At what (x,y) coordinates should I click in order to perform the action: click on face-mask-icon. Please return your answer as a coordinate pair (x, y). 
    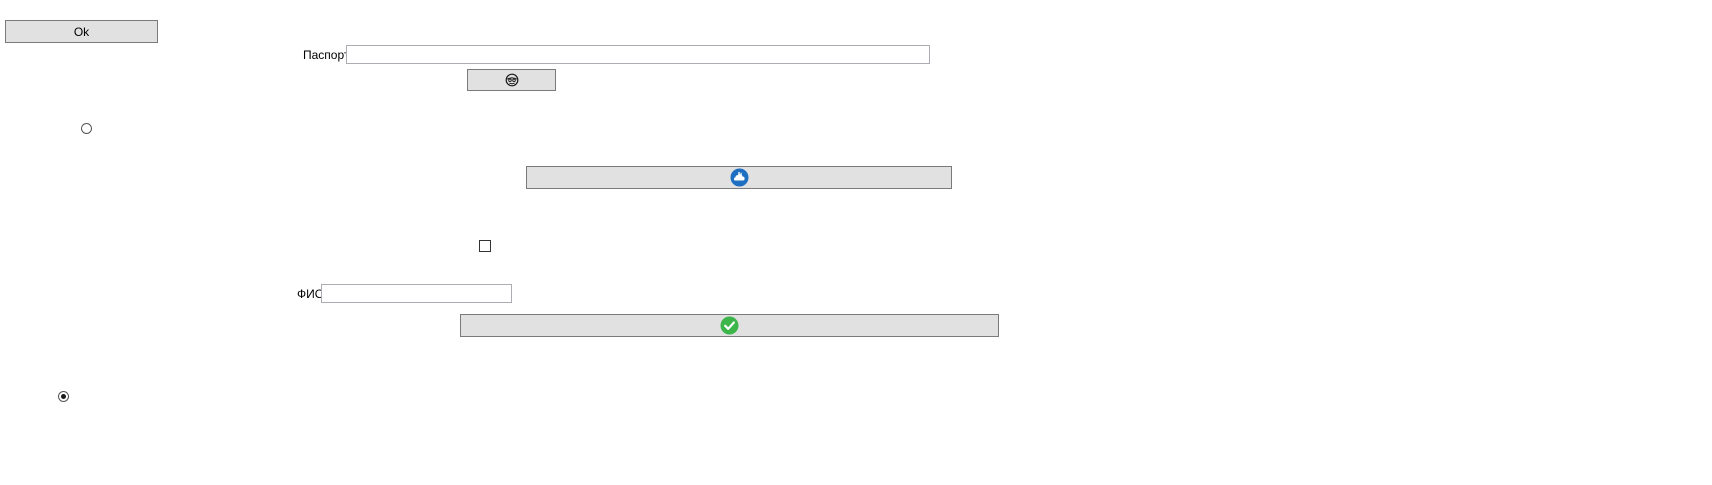
    Looking at the image, I should click on (512, 80).